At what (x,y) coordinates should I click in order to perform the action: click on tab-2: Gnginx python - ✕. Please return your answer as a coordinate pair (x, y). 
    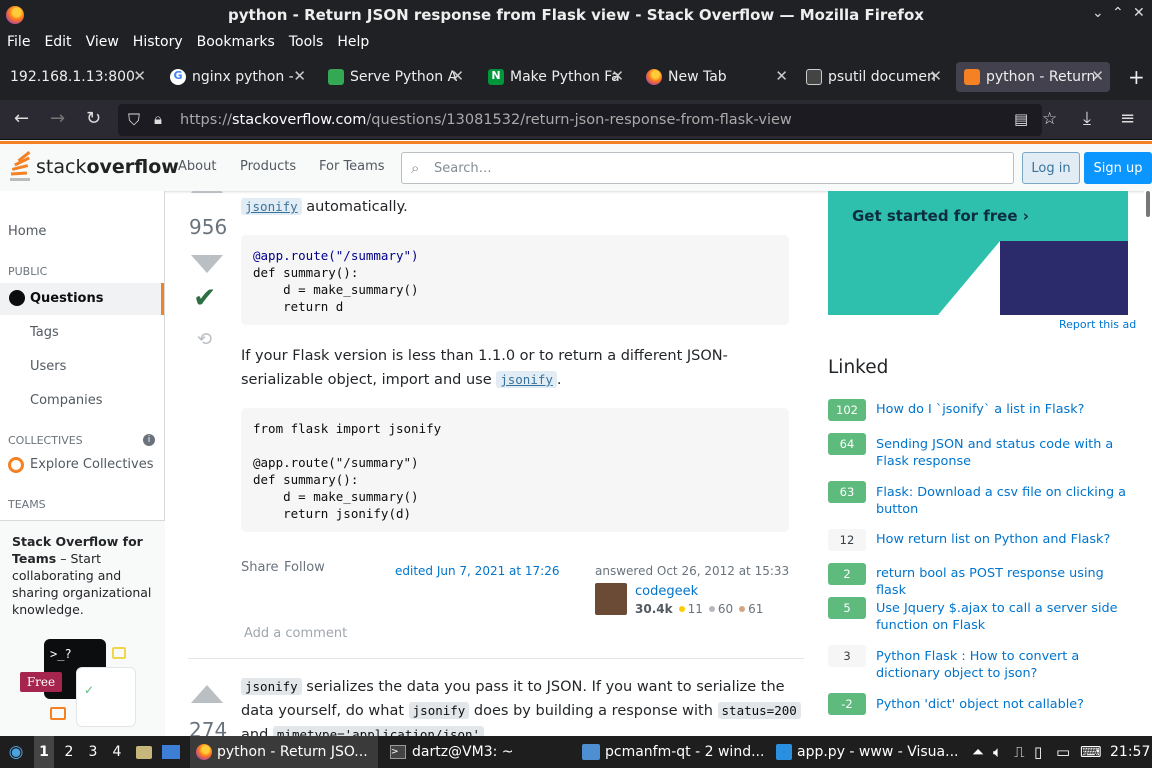
    Looking at the image, I should click on (237, 77).